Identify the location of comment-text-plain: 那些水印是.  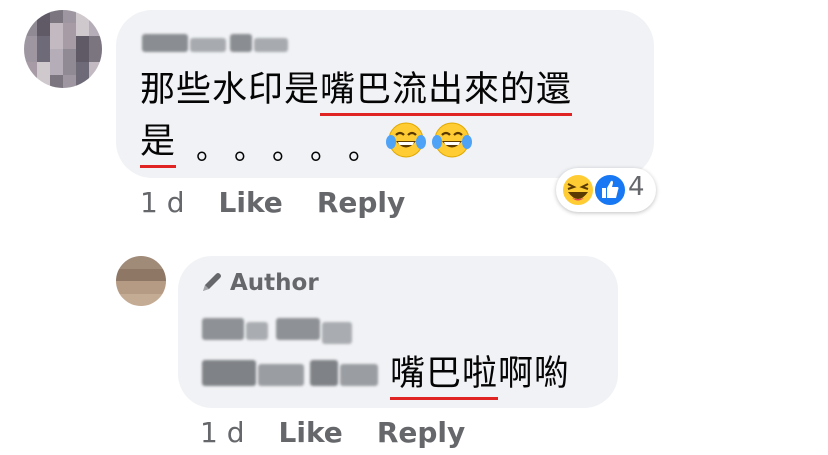
(230, 90).